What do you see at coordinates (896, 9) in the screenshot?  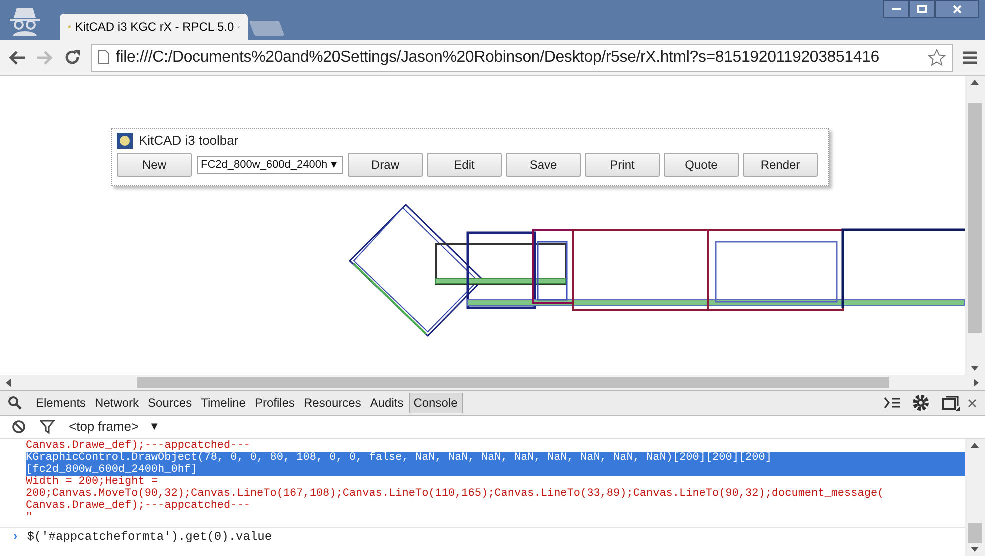 I see `minimize-button` at bounding box center [896, 9].